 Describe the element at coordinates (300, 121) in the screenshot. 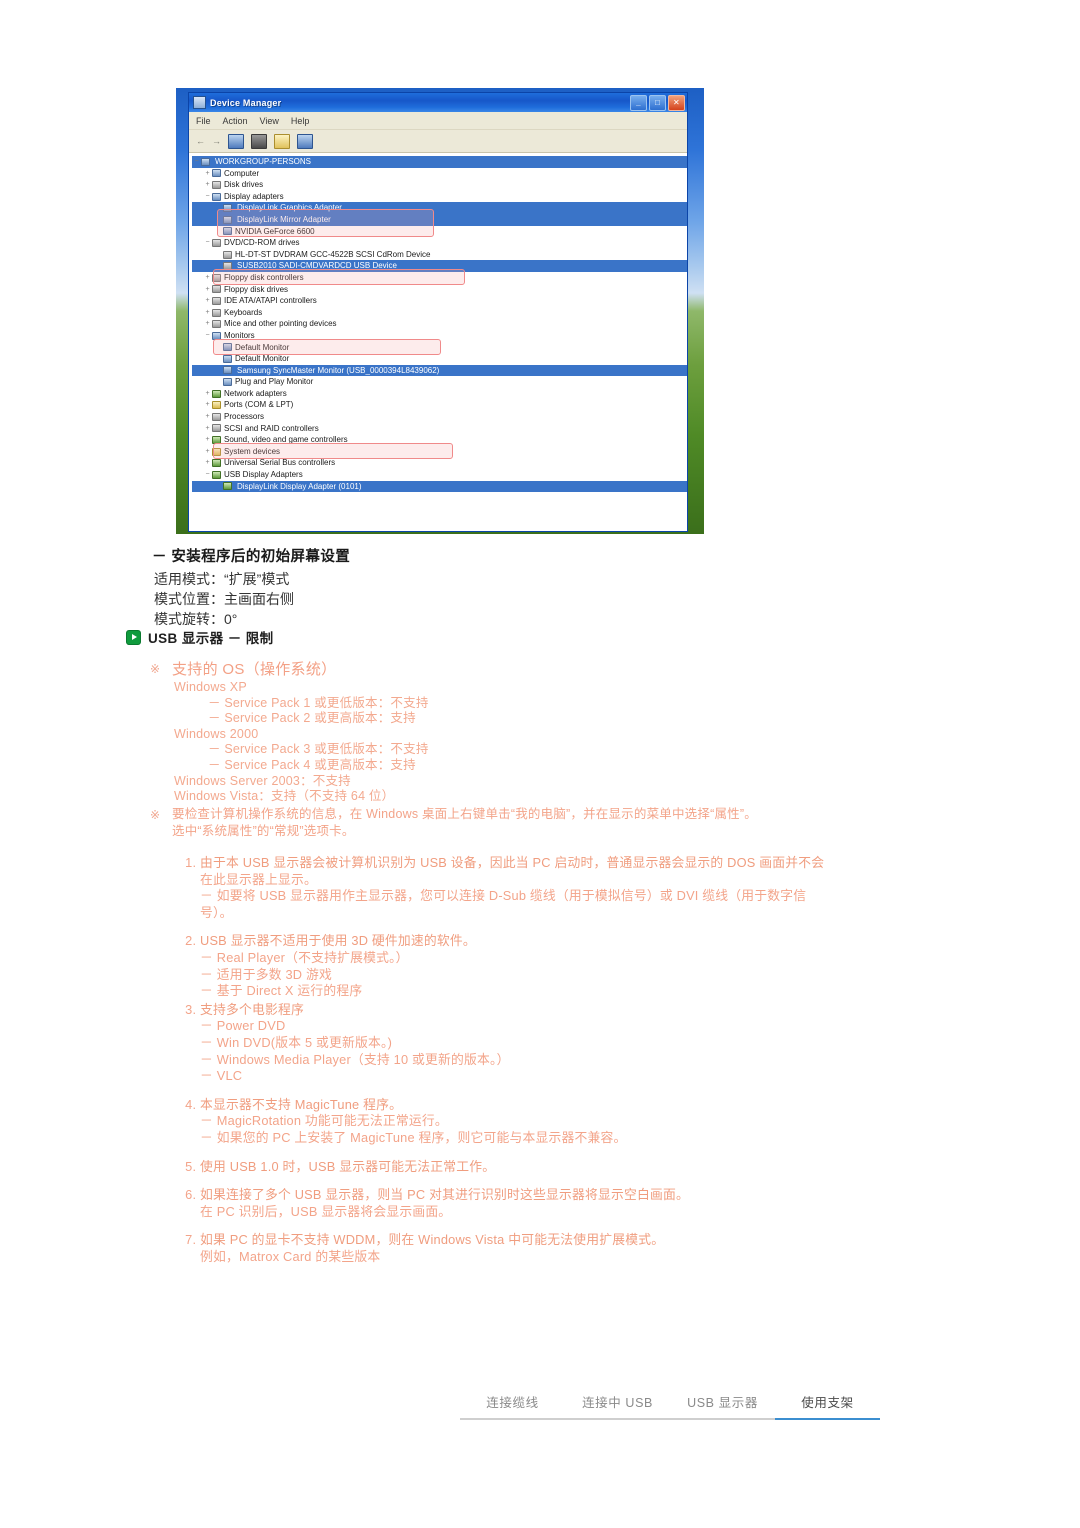

I see `menu-item-help: Help` at that location.